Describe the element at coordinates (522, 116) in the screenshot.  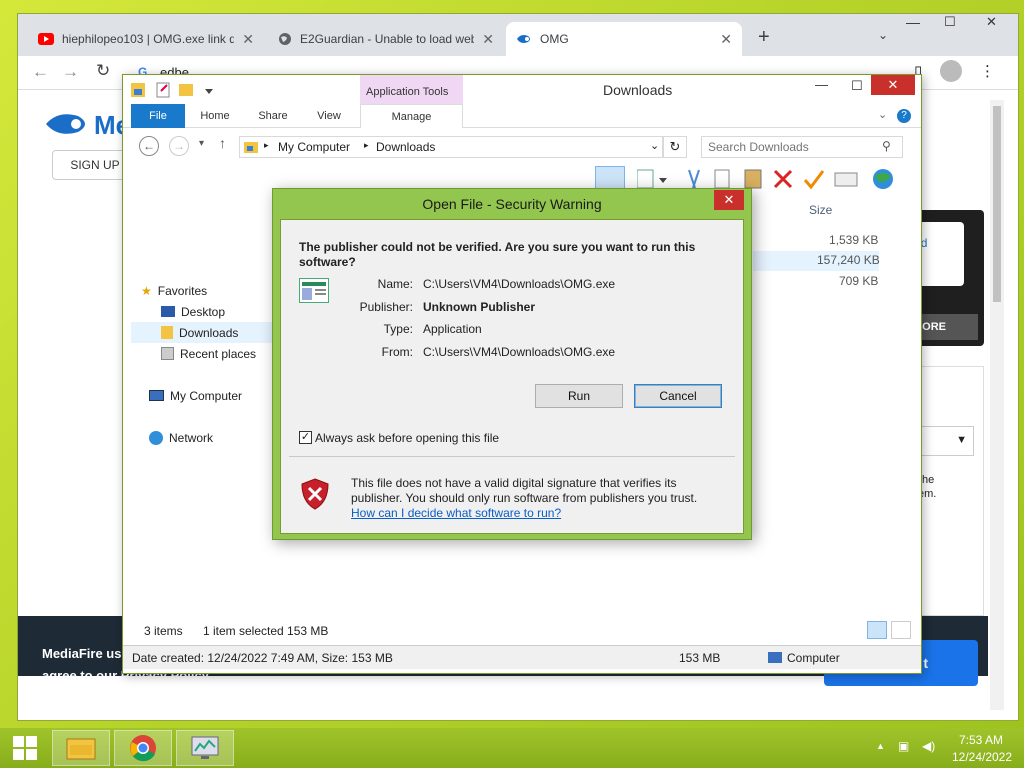
I see `ribbon-tabs: File Home Share View Manage ⌄ ?` at that location.